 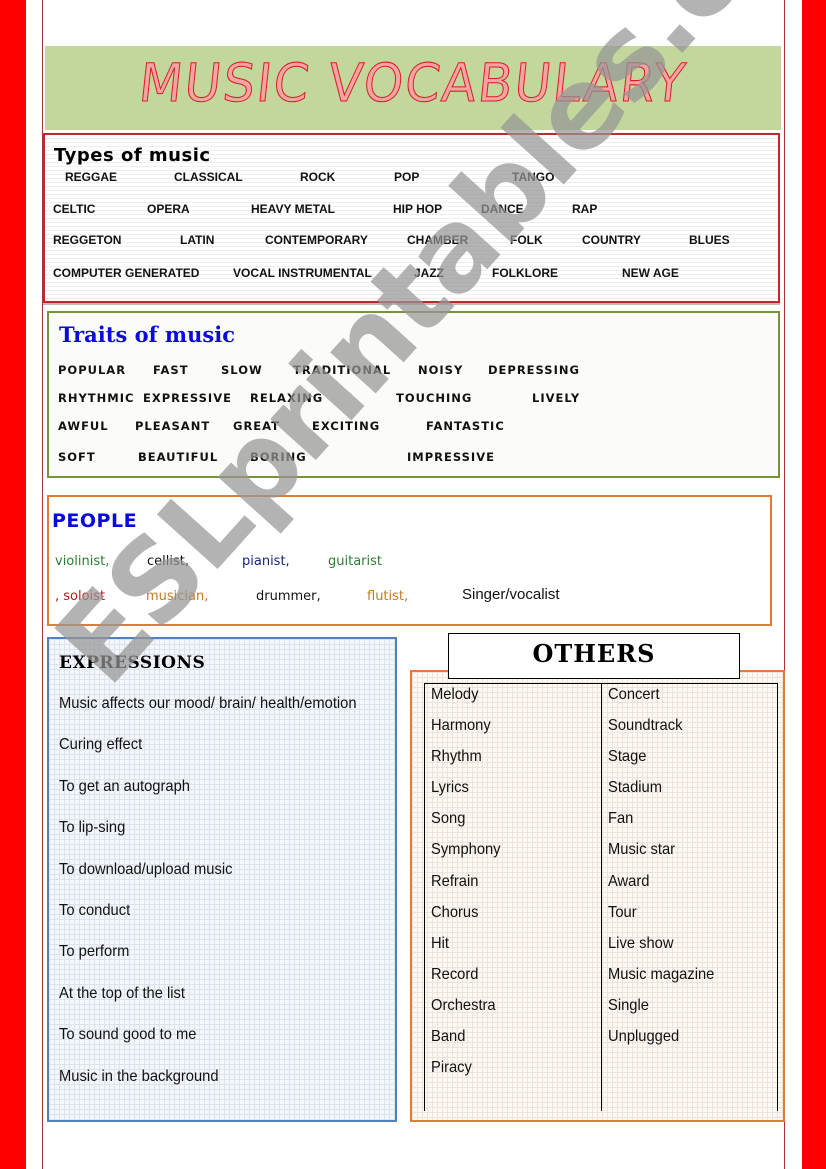 What do you see at coordinates (650, 273) in the screenshot?
I see `music-type: NEW AGE` at bounding box center [650, 273].